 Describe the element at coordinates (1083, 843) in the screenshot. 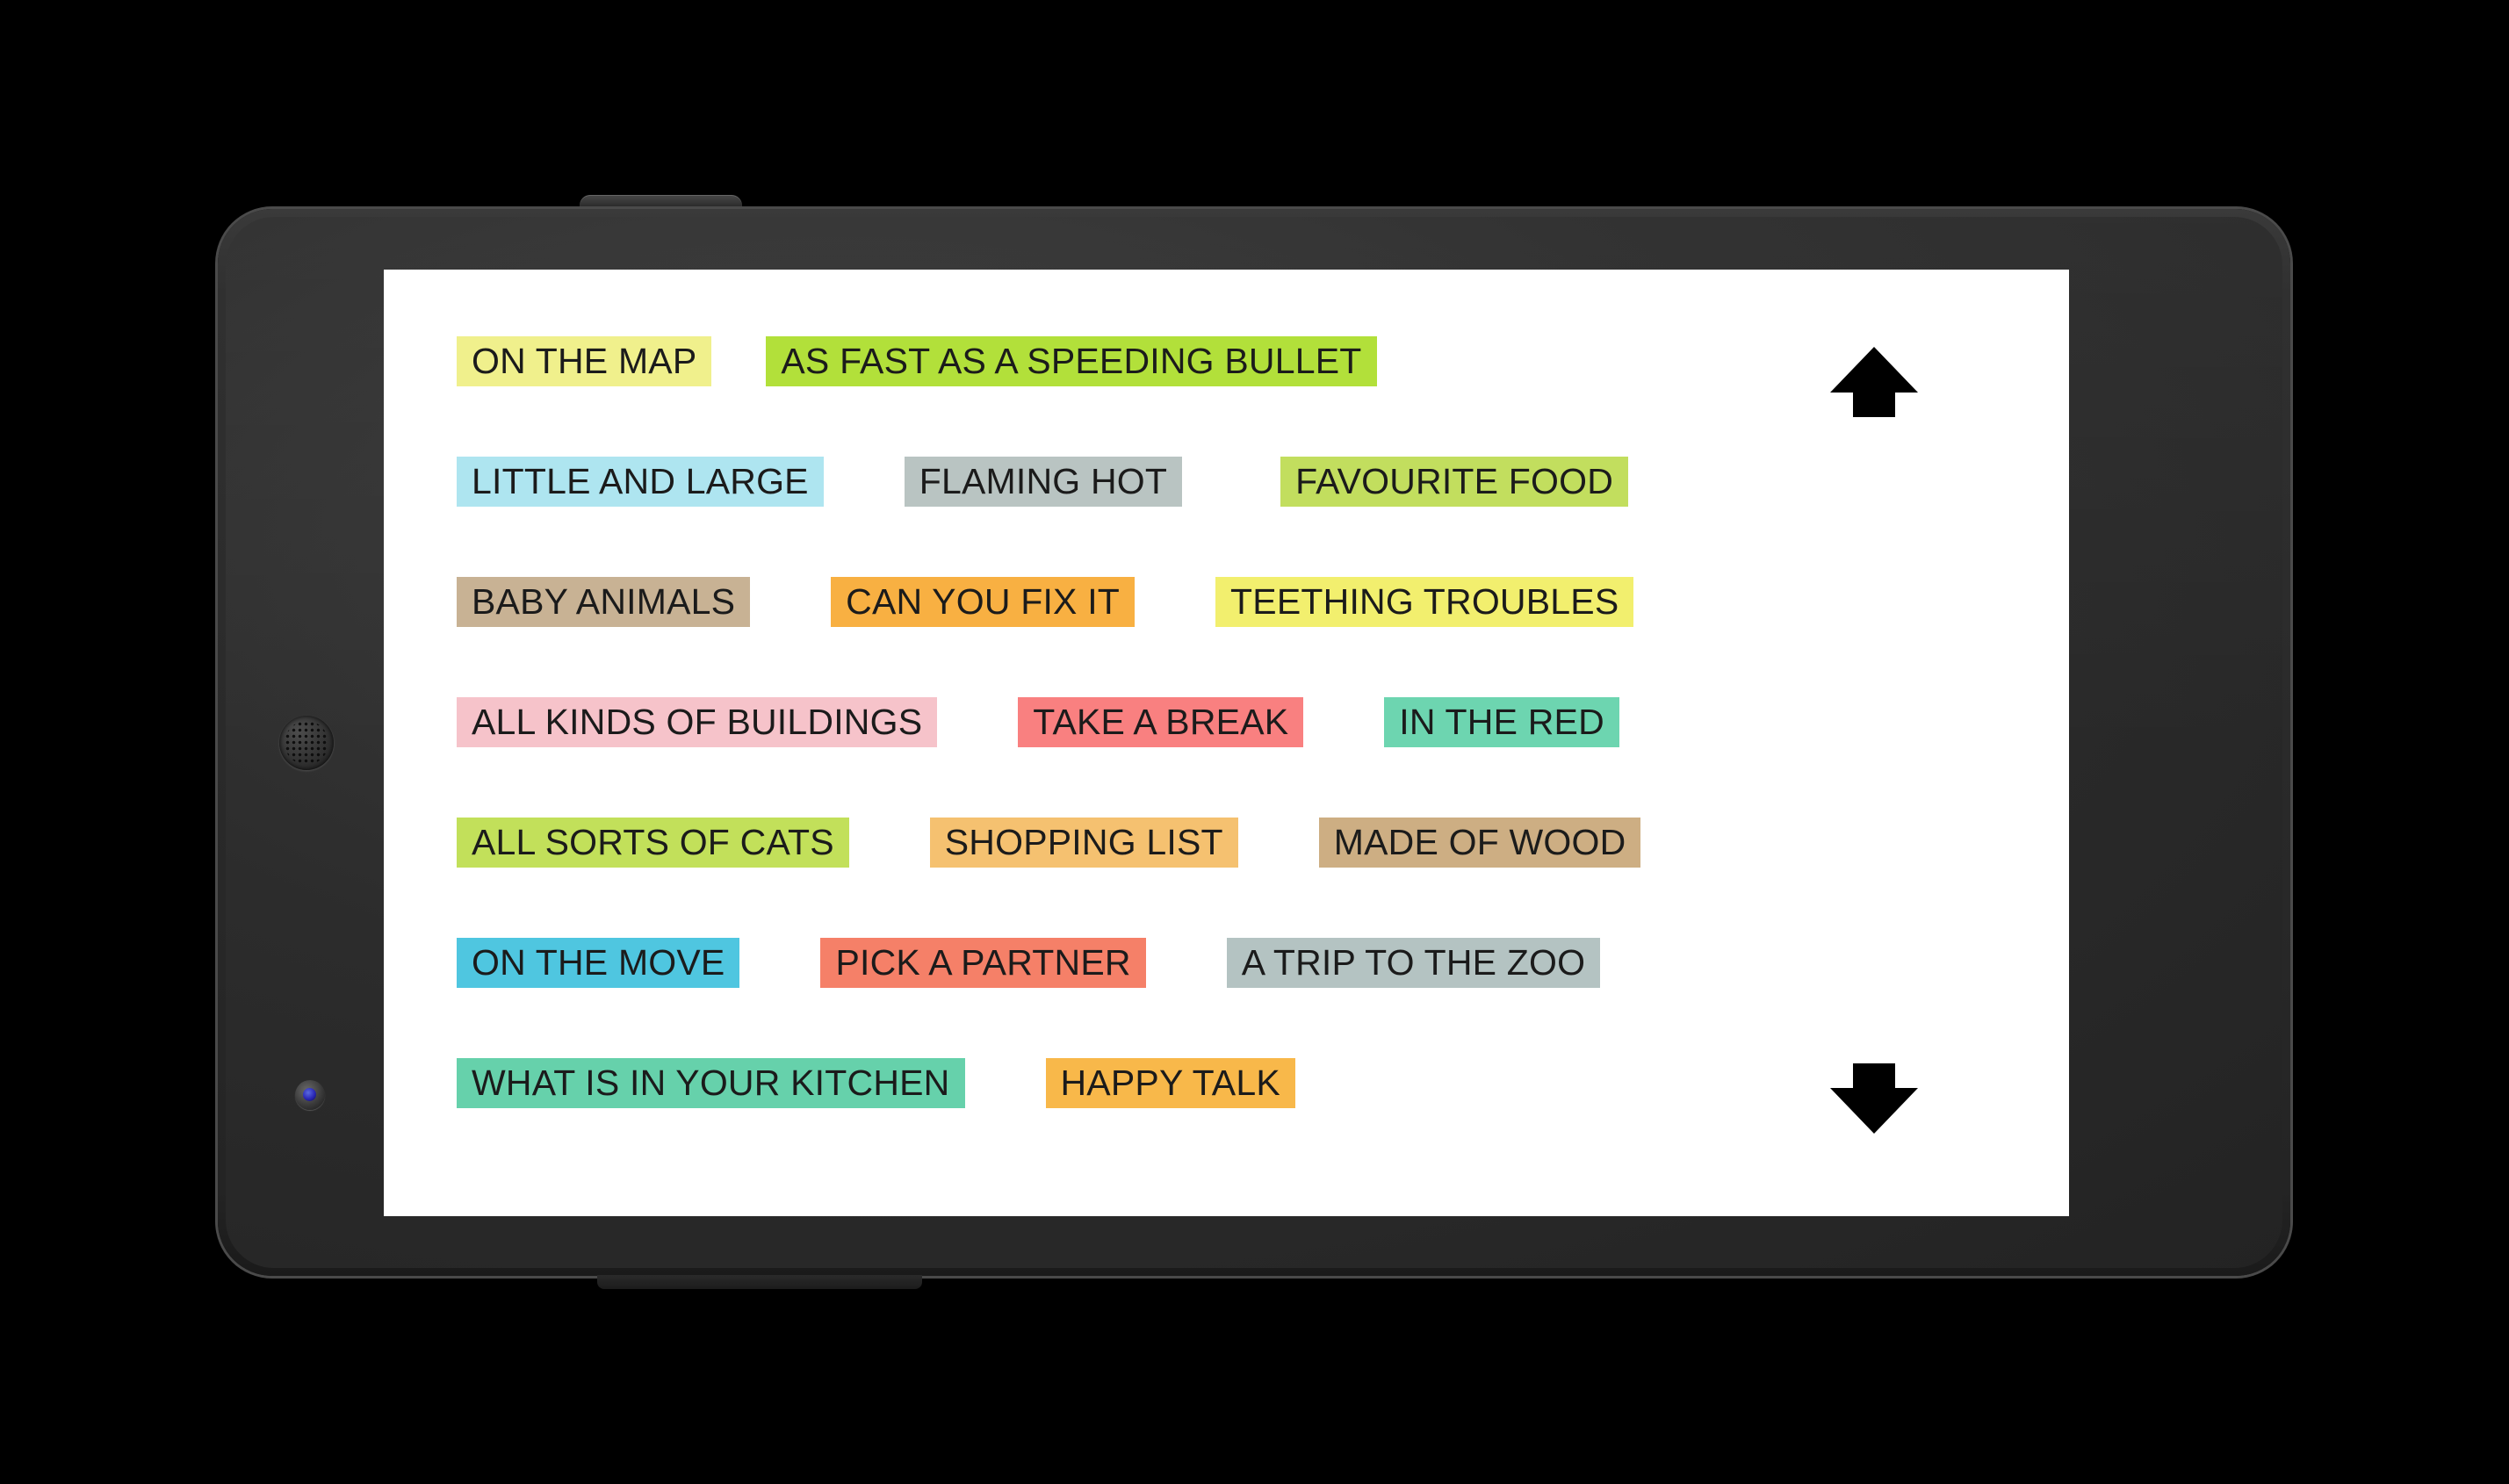

I see `topic-tag: SHOPPING LIST` at that location.